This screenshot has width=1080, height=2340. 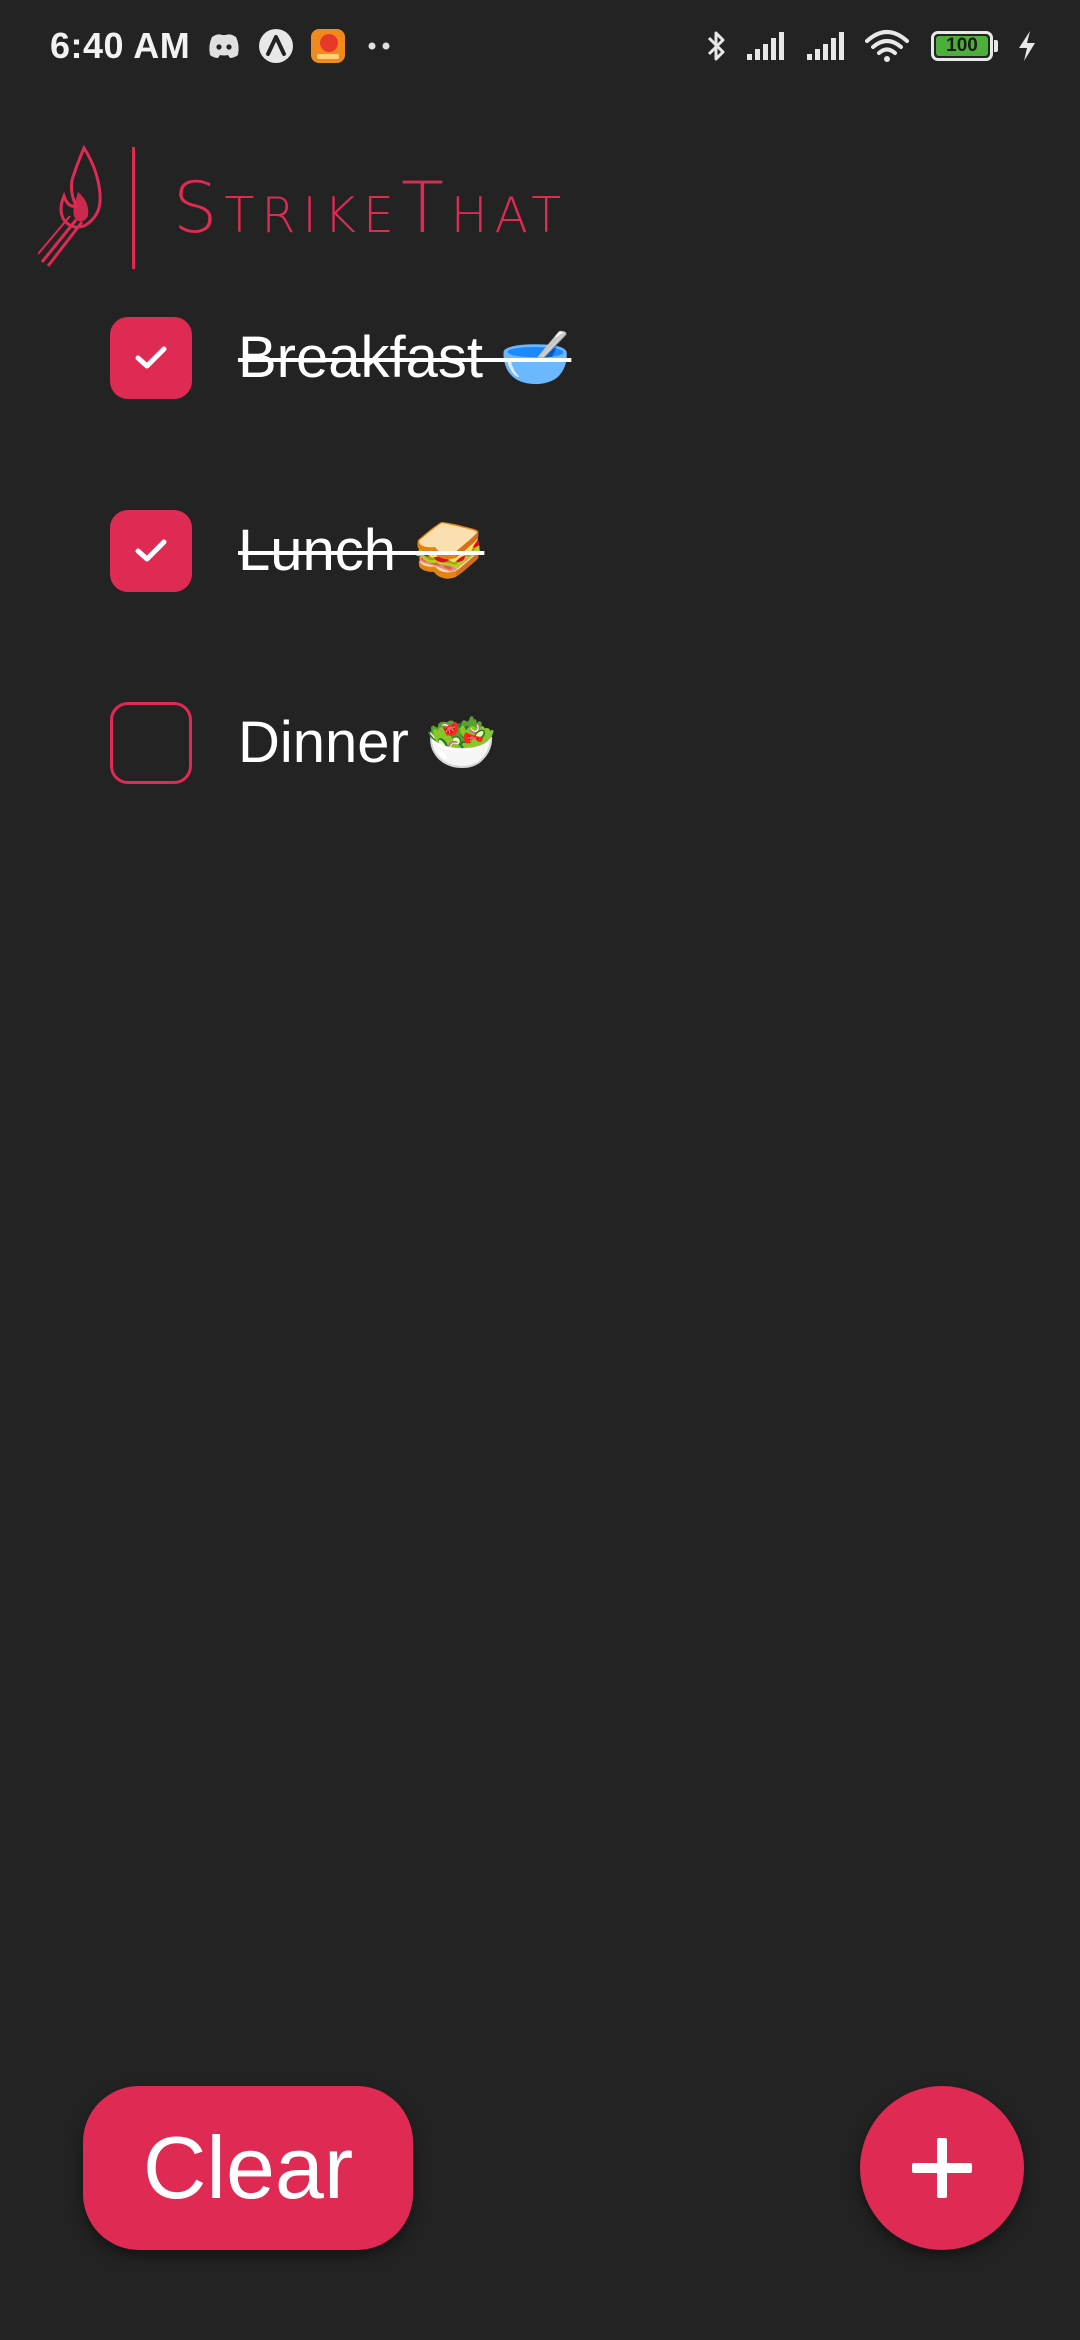 I want to click on battery-level: 100, so click(x=962, y=45).